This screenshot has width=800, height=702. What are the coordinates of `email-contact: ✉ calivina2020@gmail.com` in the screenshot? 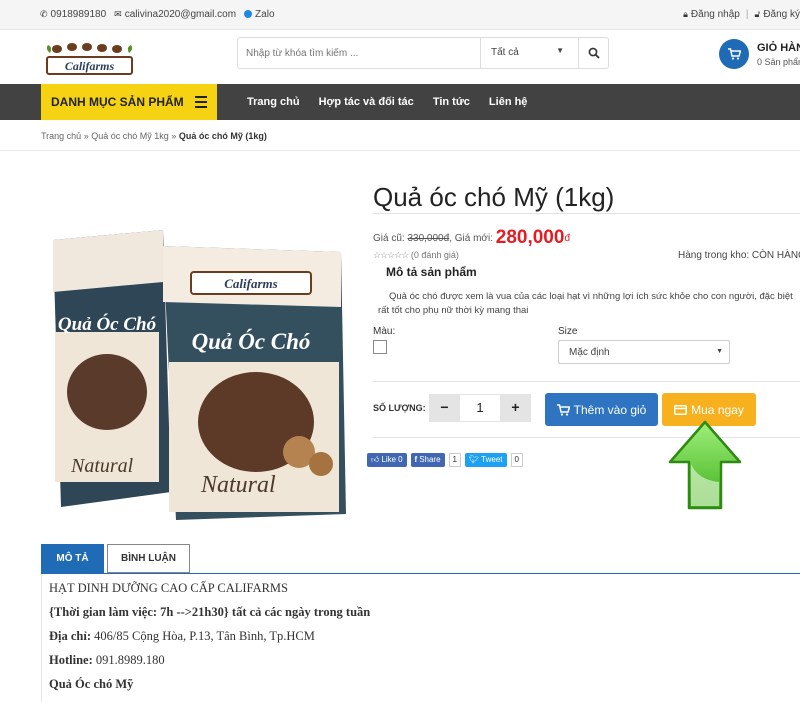 It's located at (175, 14).